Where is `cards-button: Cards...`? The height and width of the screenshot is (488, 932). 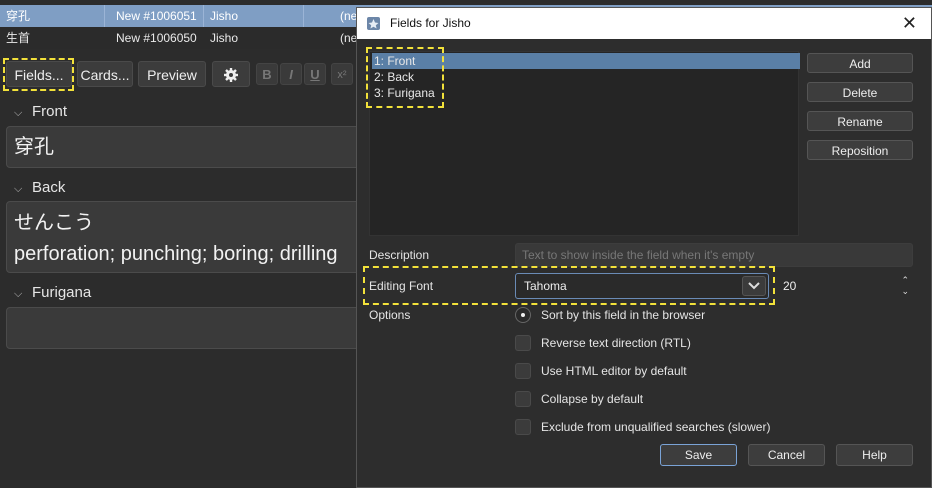 cards-button: Cards... is located at coordinates (105, 74).